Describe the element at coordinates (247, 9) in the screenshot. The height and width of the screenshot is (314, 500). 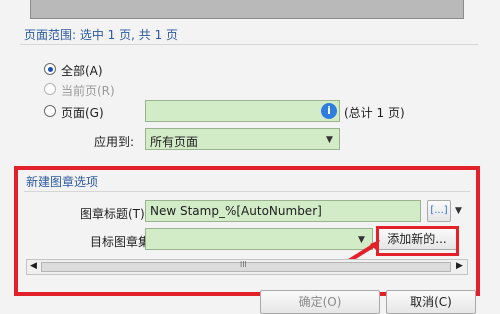
I see `preview-area` at that location.